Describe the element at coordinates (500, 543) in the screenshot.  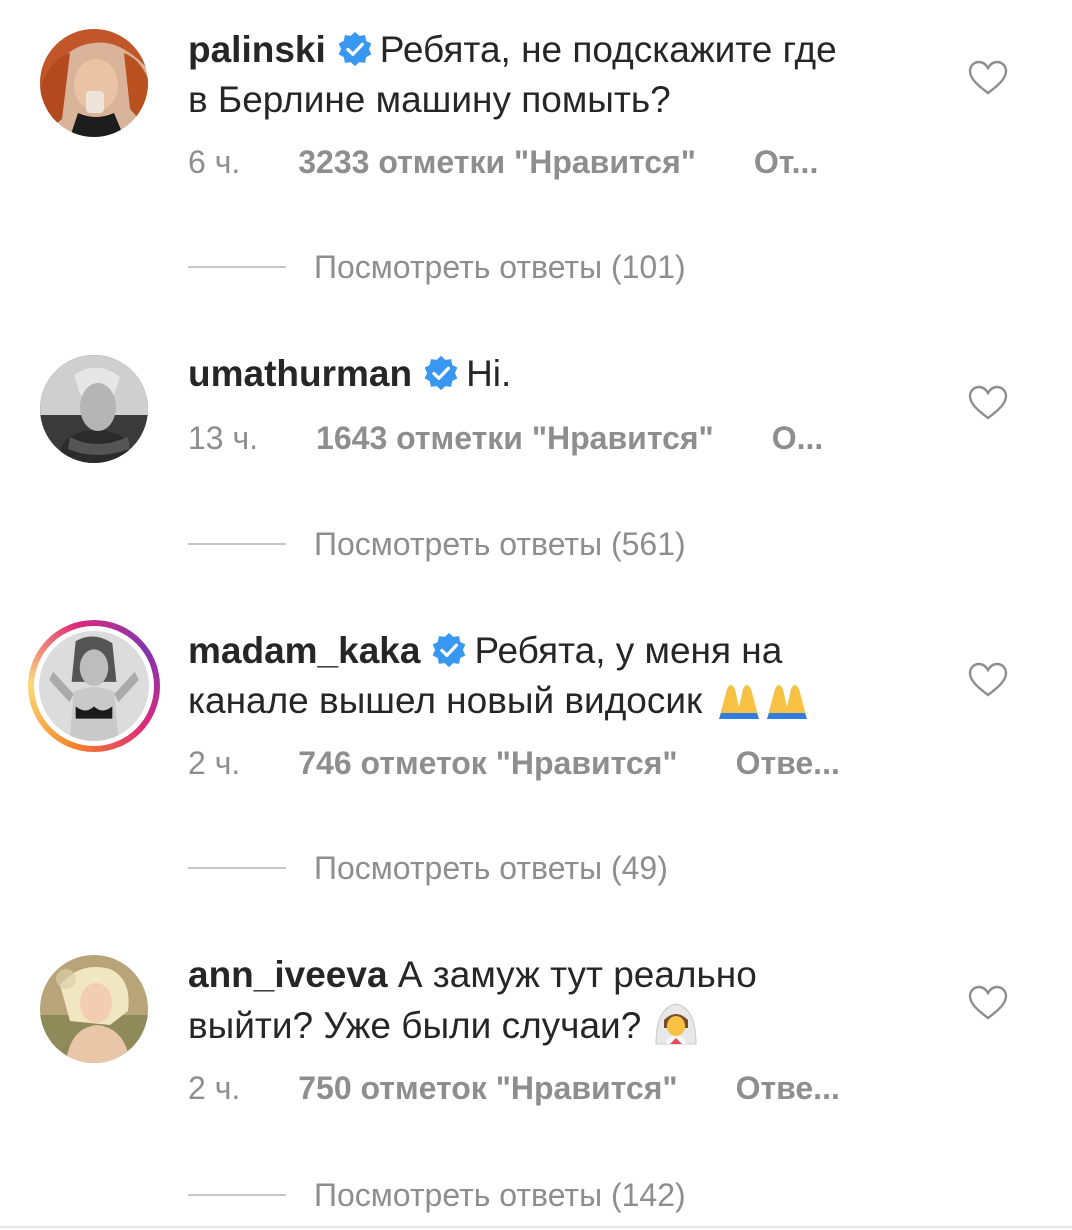
I see `view-replies-label: Посмотреть ответы (561)` at that location.